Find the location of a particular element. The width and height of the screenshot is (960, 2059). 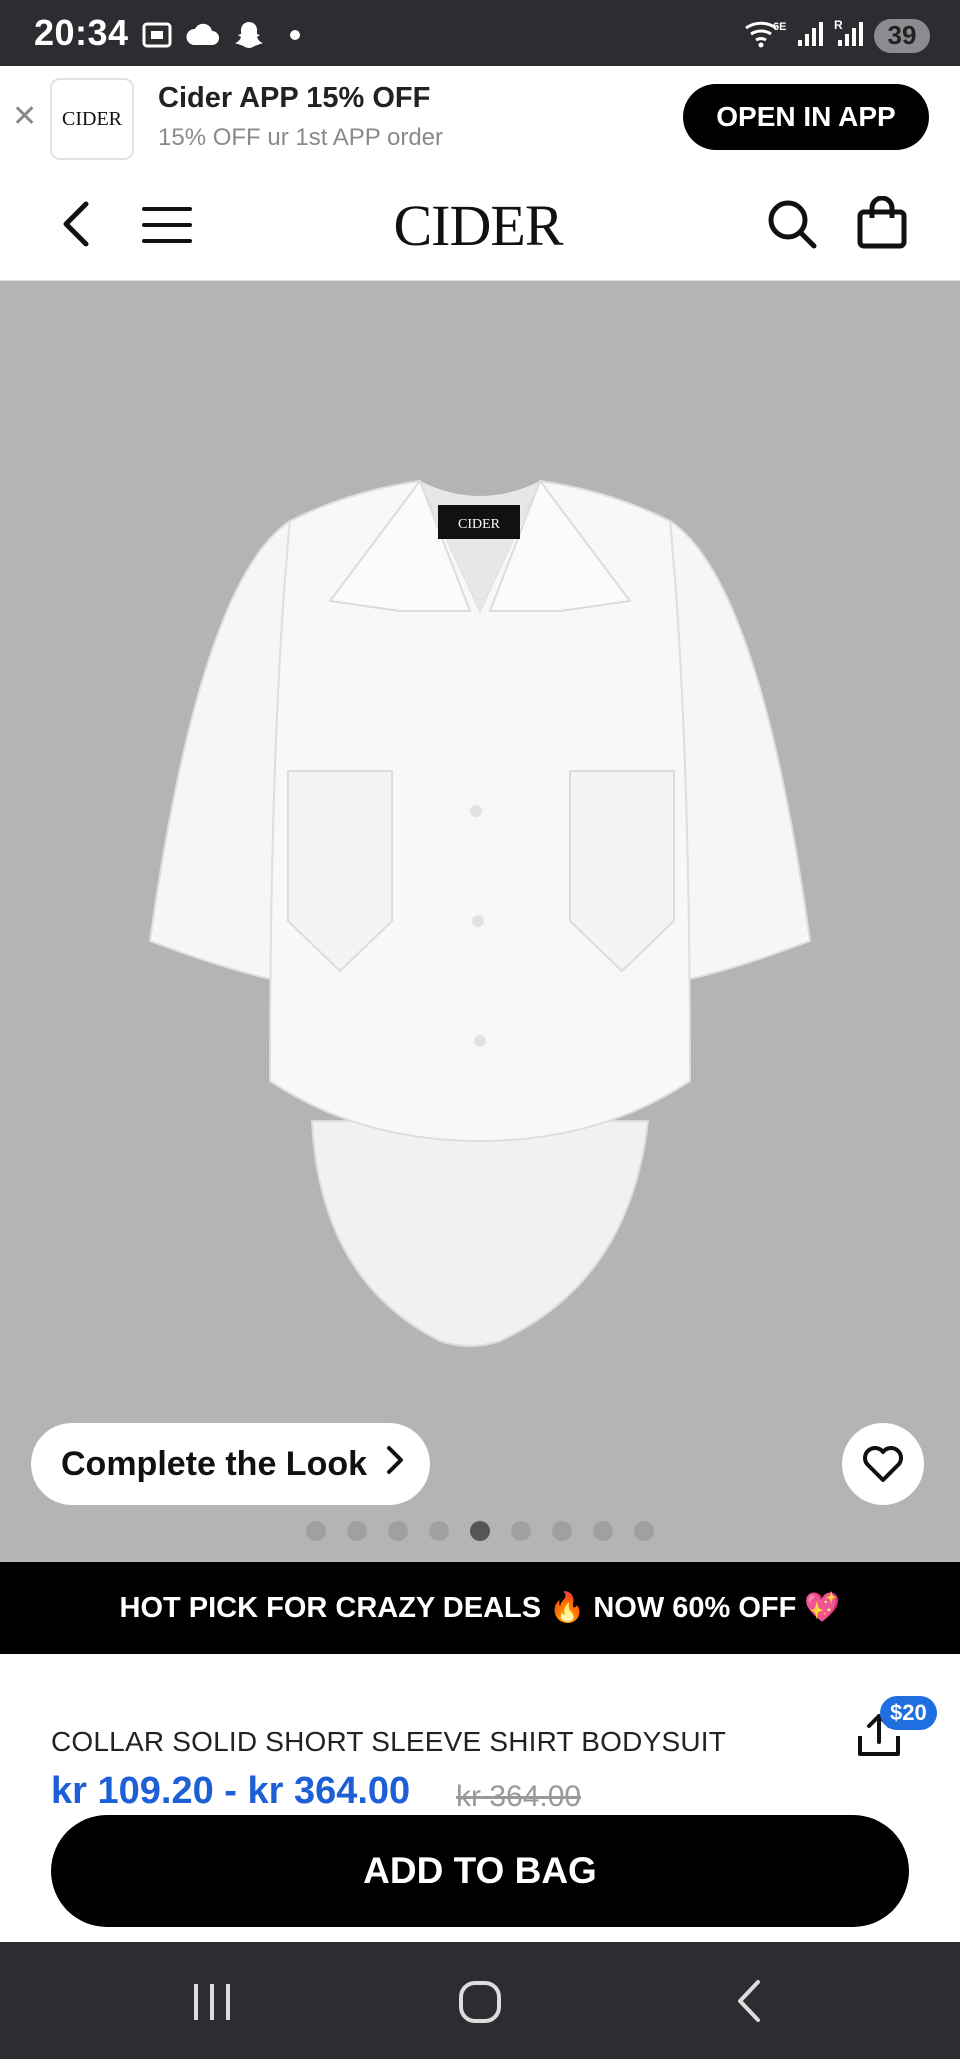

brand-logo: CIDER is located at coordinates (478, 225).